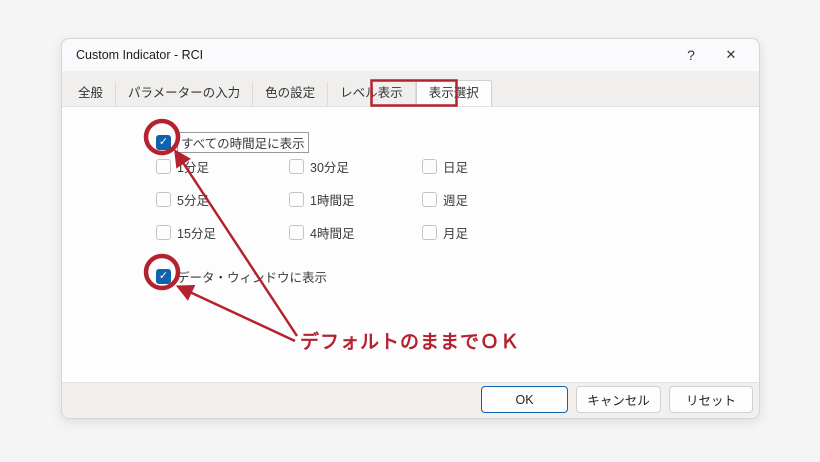 The image size is (820, 462). Describe the element at coordinates (488, 200) in the screenshot. I see `checkbox-row-w1: 週足` at that location.